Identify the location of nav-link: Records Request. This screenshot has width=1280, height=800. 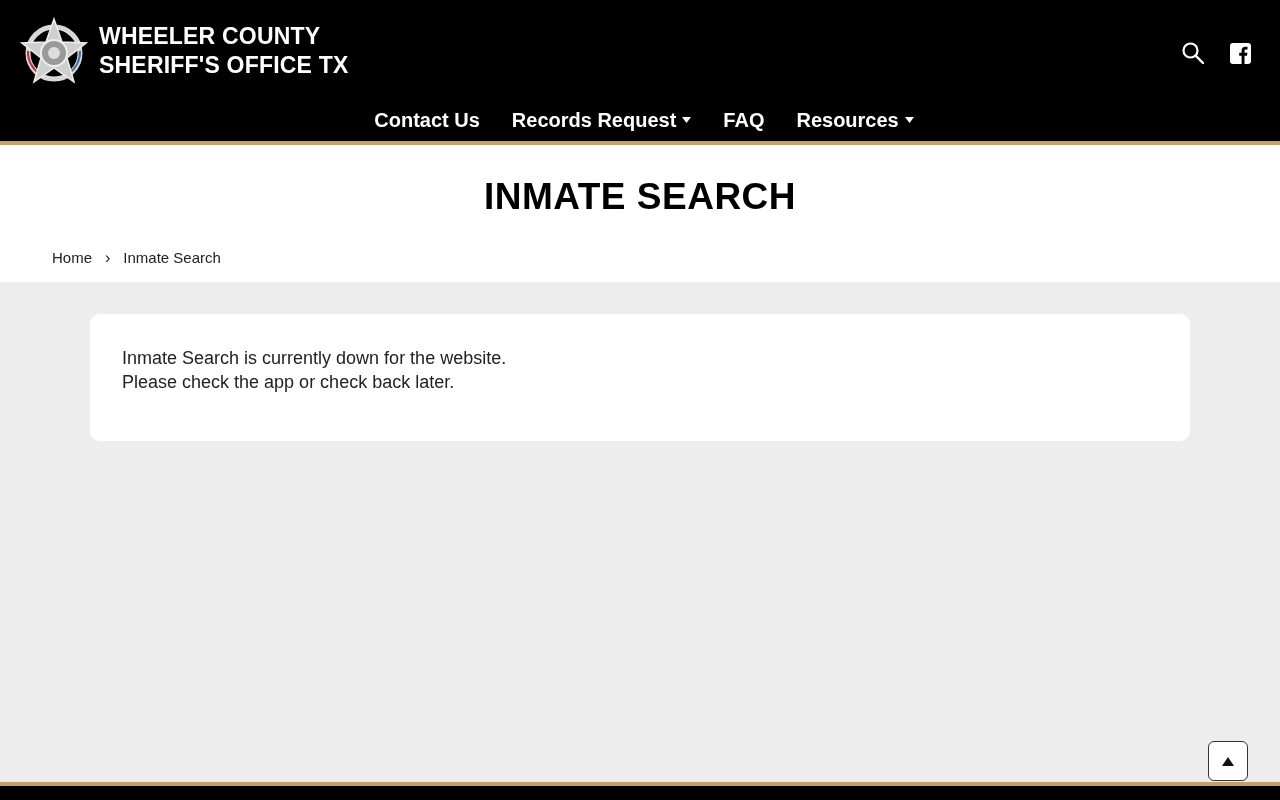
(601, 120).